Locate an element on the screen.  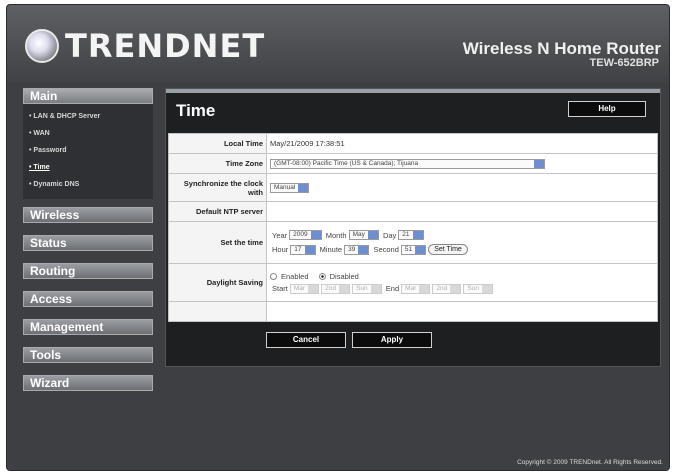
dst-disabled-label: Disabled is located at coordinates (344, 276).